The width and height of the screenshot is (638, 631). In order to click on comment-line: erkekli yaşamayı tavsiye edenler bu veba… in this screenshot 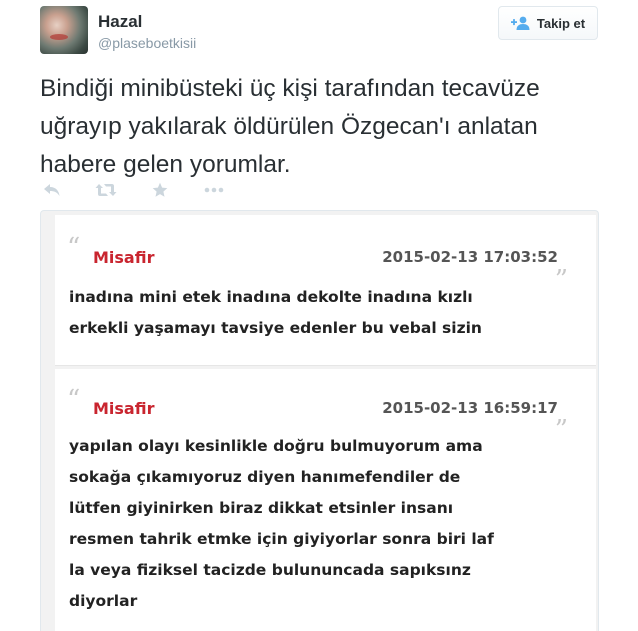, I will do `click(275, 328)`.